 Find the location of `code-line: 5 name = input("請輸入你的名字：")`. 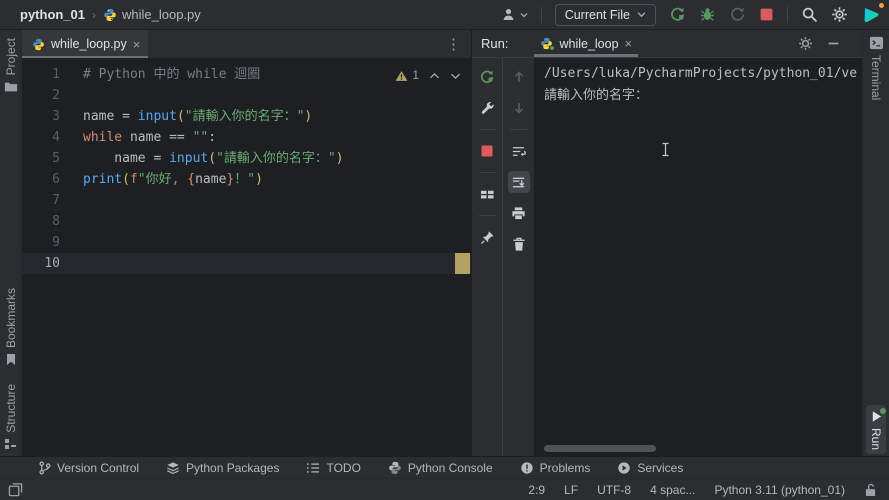

code-line: 5 name = input("請輸入你的名字：") is located at coordinates (246, 158).